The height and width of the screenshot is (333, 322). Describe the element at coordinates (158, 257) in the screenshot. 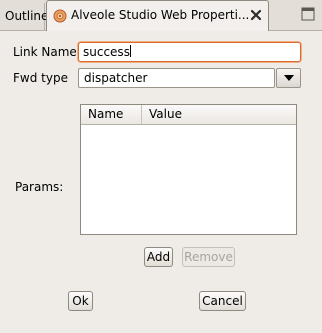

I see `add-button: Add` at that location.